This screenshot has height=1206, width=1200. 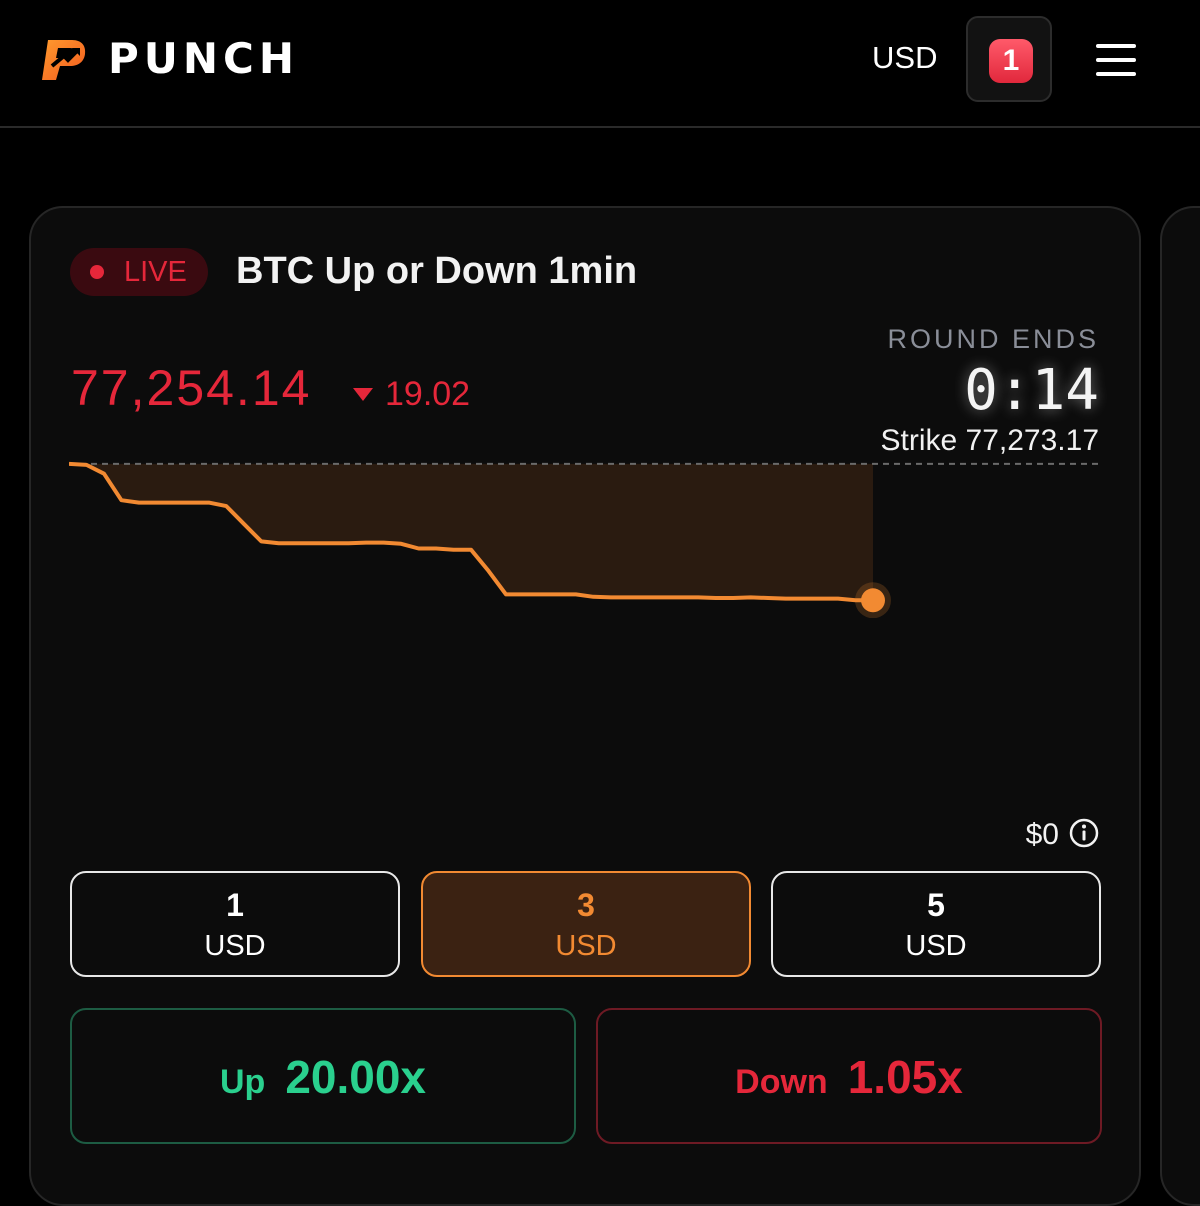 What do you see at coordinates (1031, 390) in the screenshot?
I see `round-timer: 0:14` at bounding box center [1031, 390].